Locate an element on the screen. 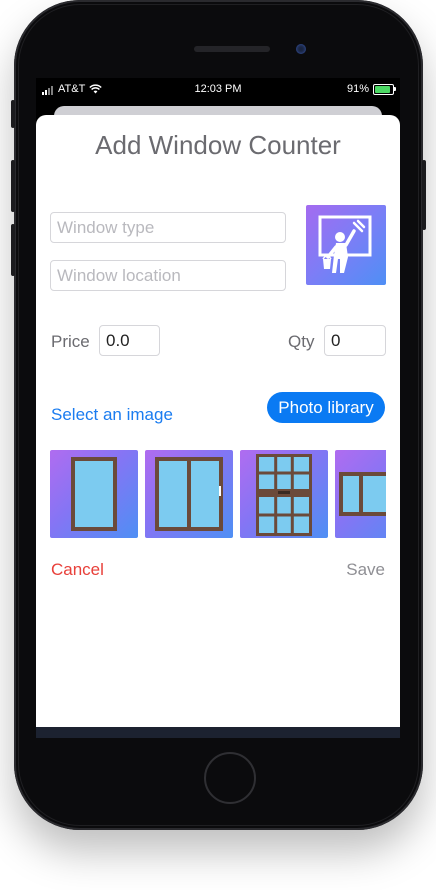 This screenshot has width=436, height=890. front-camera is located at coordinates (301, 49).